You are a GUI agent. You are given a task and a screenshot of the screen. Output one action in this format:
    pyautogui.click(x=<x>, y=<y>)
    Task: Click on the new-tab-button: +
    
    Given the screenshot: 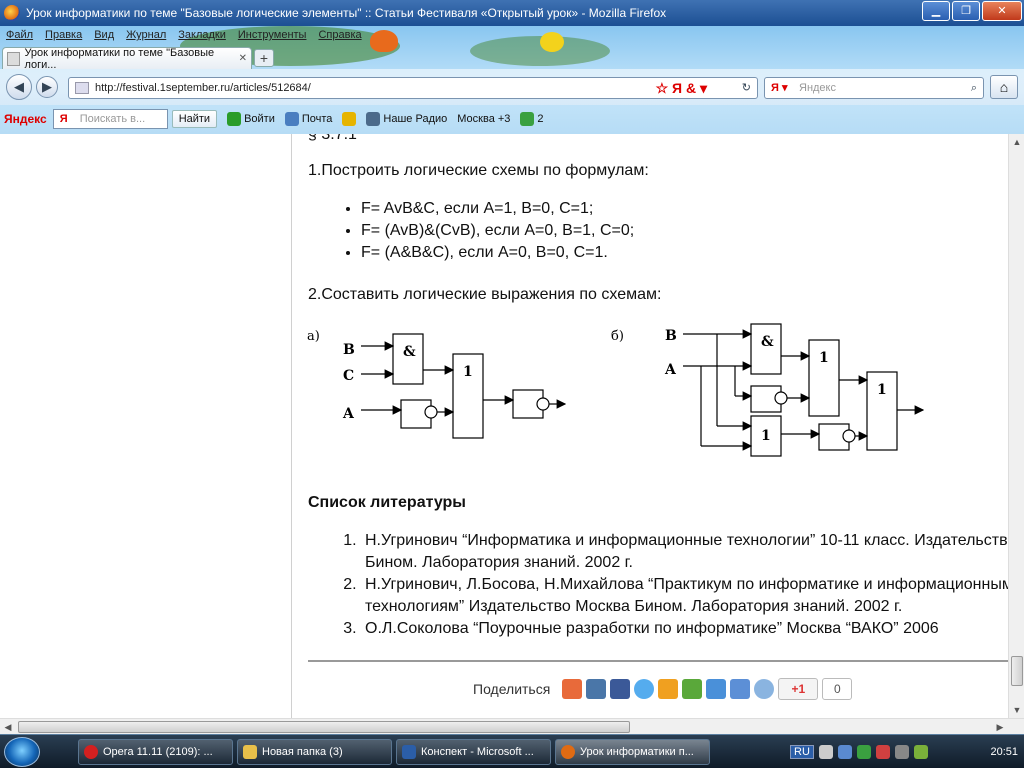 What is the action you would take?
    pyautogui.click(x=264, y=58)
    